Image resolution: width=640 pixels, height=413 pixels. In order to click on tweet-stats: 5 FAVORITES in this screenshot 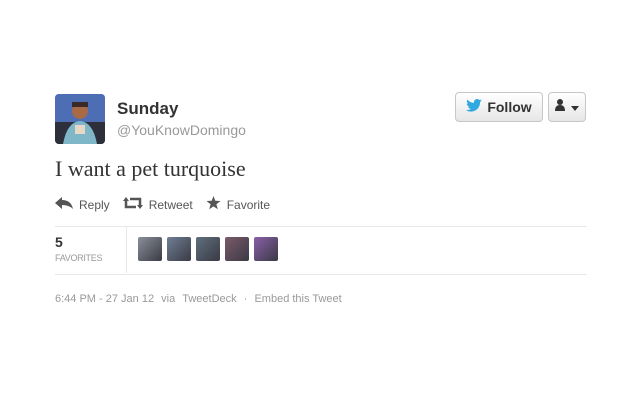, I will do `click(321, 250)`.